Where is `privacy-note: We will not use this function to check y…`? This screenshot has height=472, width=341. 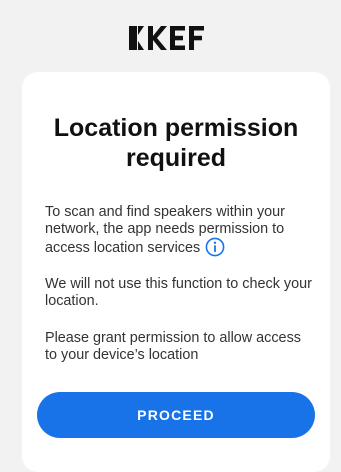
privacy-note: We will not use this function to check y… is located at coordinates (178, 292).